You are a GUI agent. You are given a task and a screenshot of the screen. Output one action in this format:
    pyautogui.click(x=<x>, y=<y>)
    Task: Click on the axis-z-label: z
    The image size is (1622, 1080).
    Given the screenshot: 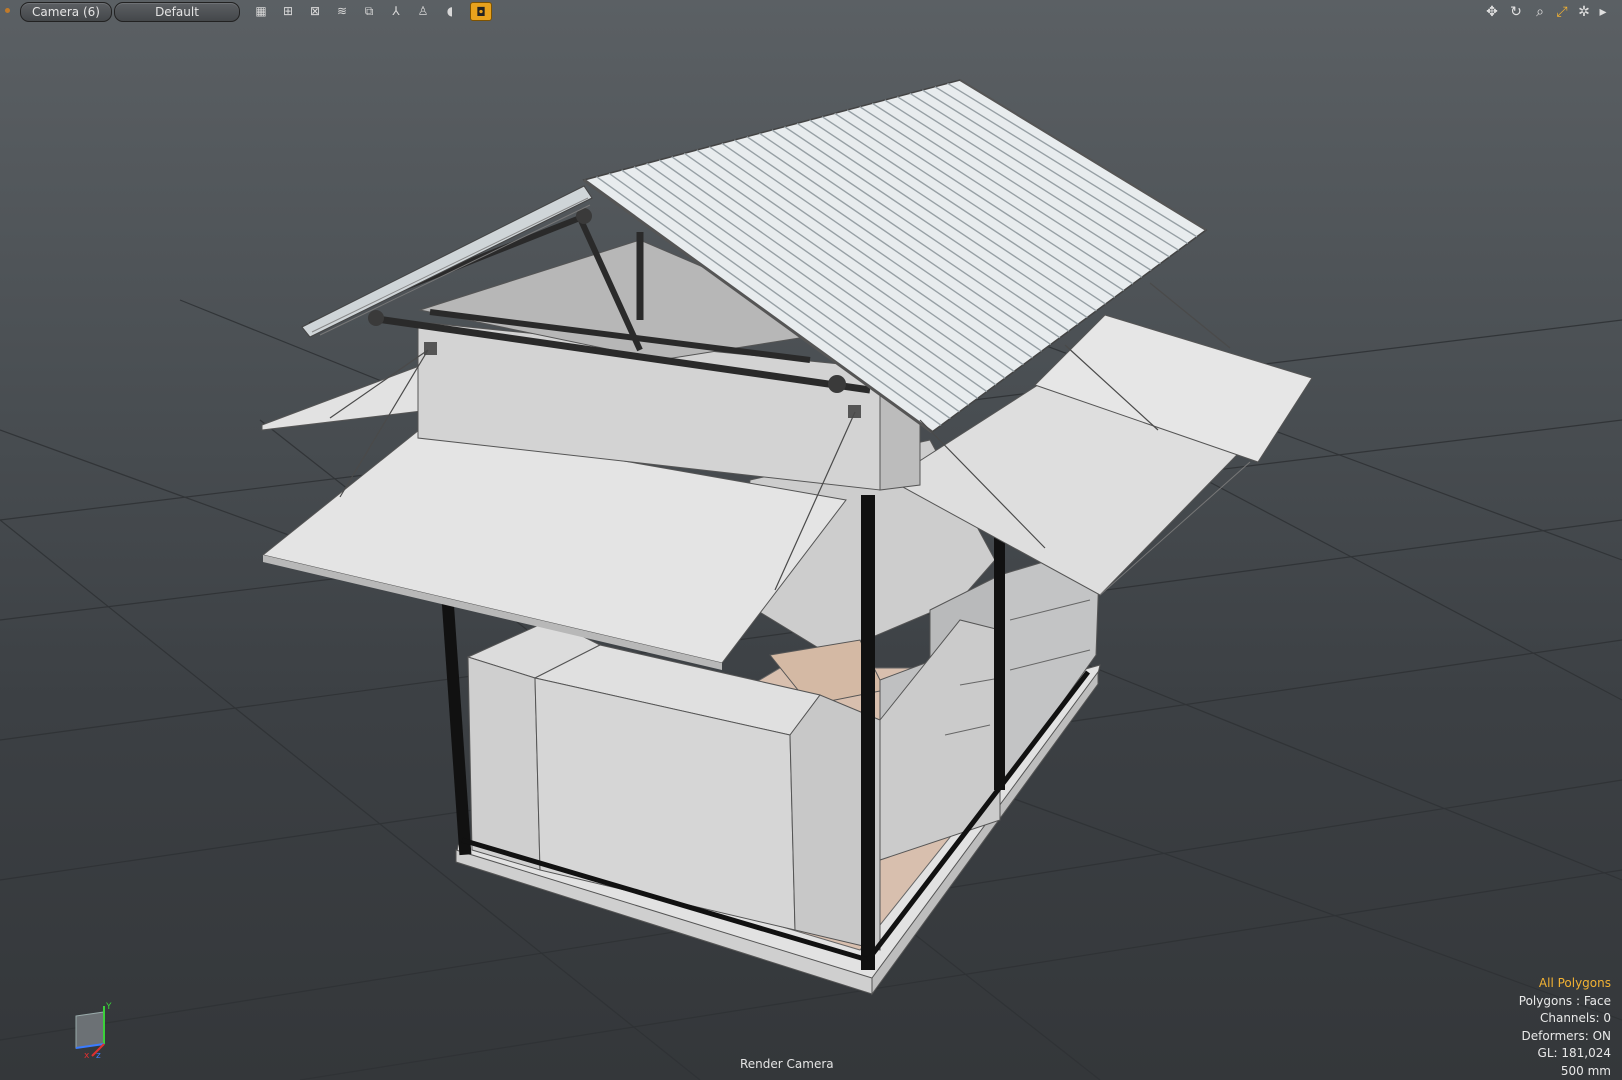 What is the action you would take?
    pyautogui.click(x=98, y=1055)
    